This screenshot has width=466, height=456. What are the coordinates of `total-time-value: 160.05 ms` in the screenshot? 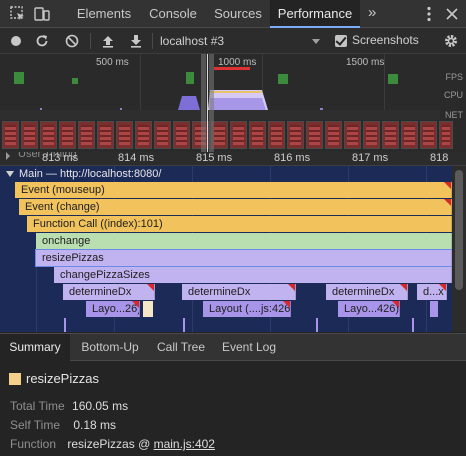 It's located at (100, 406).